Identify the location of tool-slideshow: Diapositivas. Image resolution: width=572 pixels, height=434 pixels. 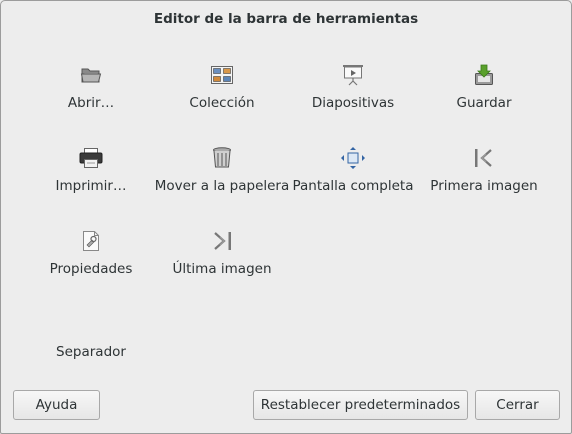
(353, 100).